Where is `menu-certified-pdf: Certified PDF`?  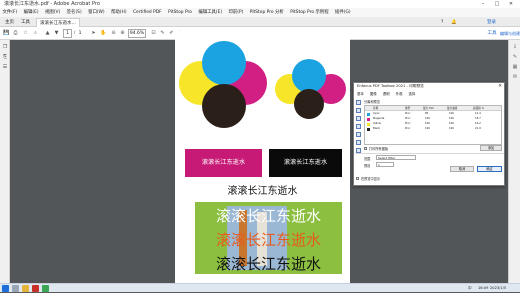 menu-certified-pdf: Certified PDF is located at coordinates (147, 12).